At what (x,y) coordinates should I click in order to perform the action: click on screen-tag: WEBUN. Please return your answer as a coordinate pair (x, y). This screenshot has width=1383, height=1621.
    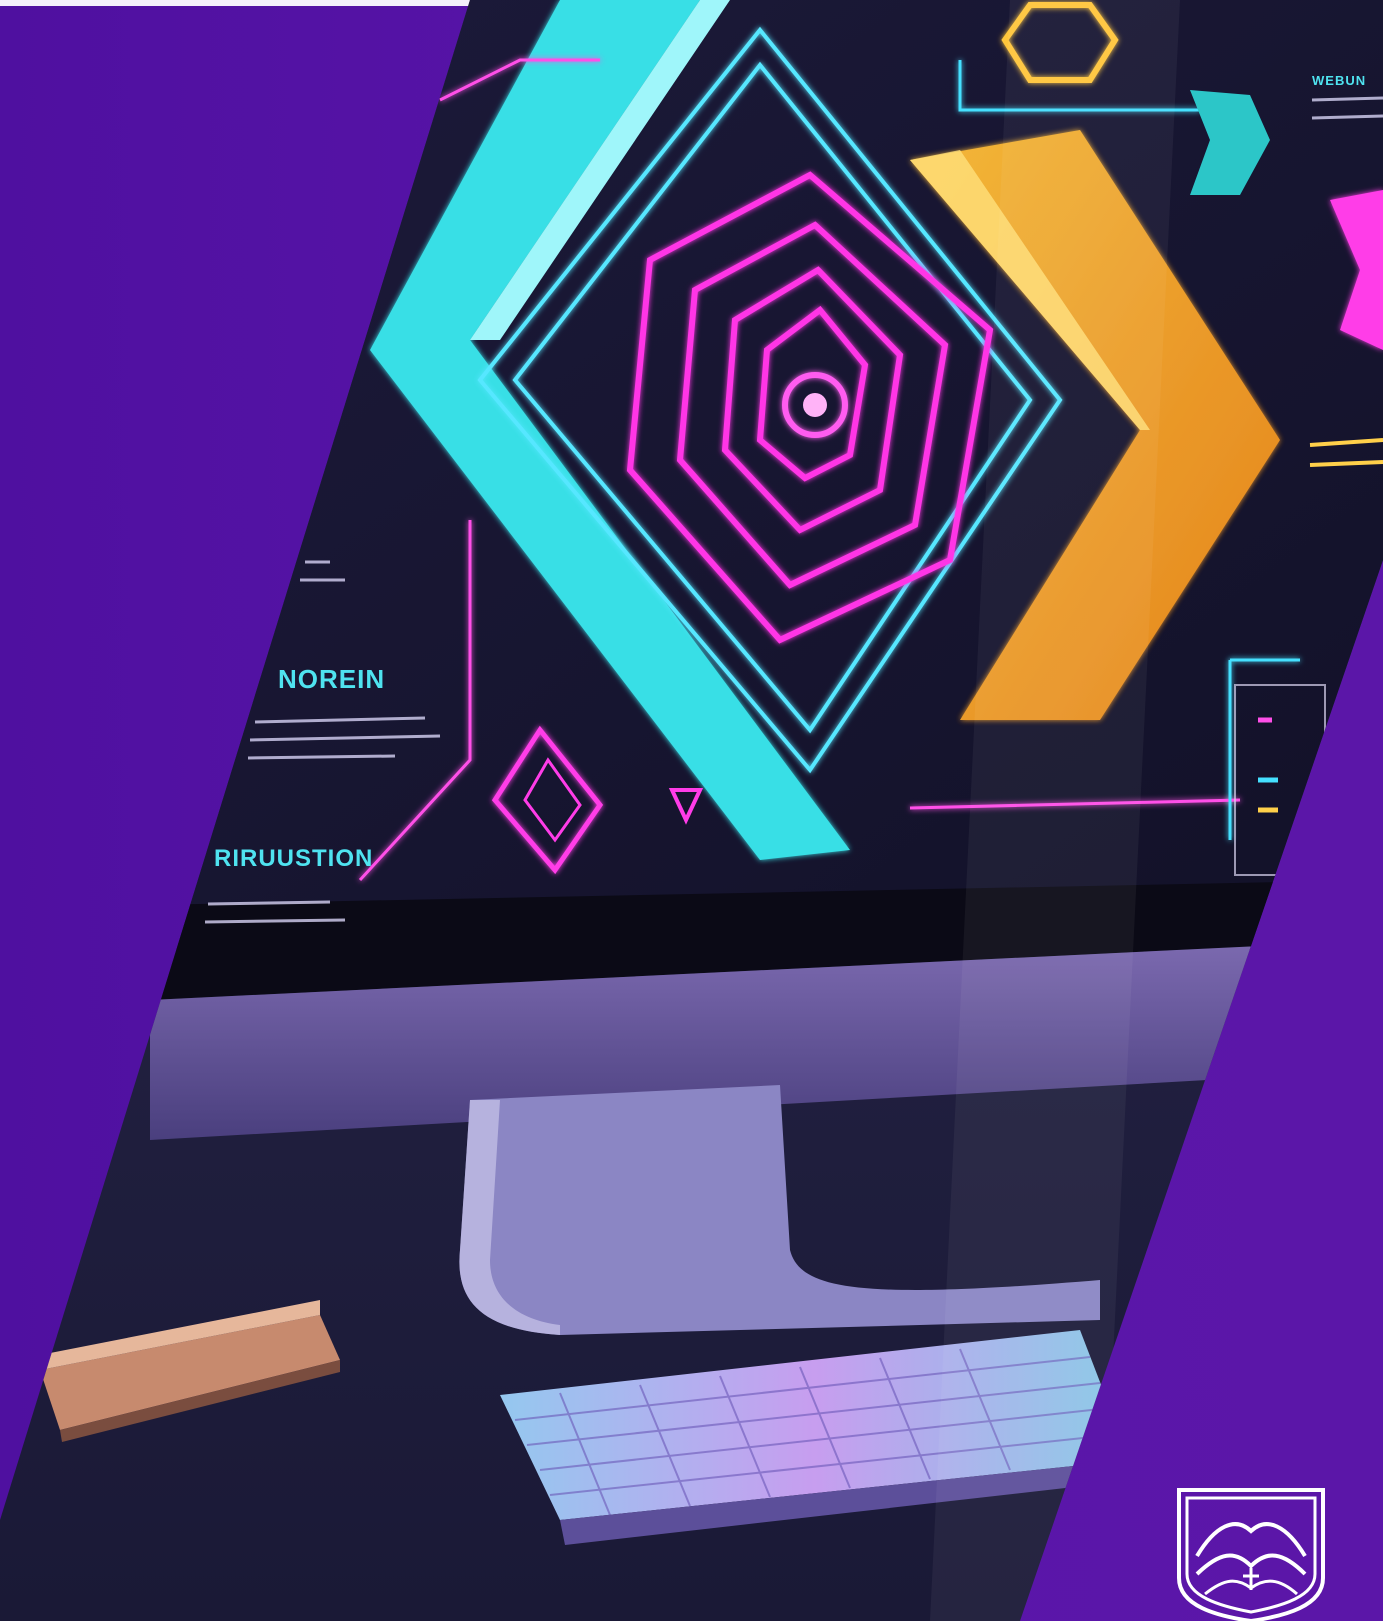
    Looking at the image, I should click on (1339, 80).